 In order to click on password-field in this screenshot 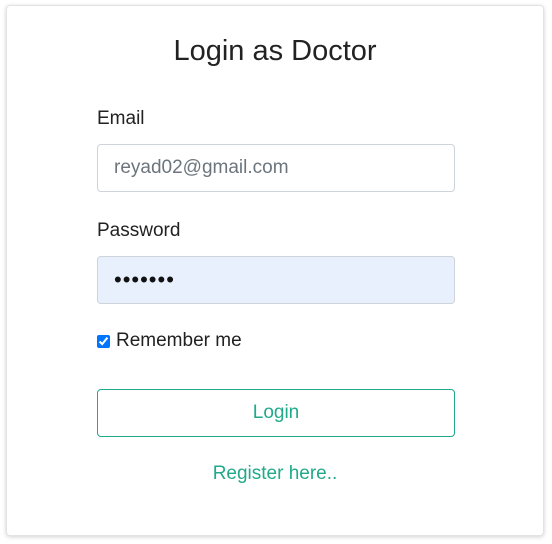, I will do `click(276, 280)`.